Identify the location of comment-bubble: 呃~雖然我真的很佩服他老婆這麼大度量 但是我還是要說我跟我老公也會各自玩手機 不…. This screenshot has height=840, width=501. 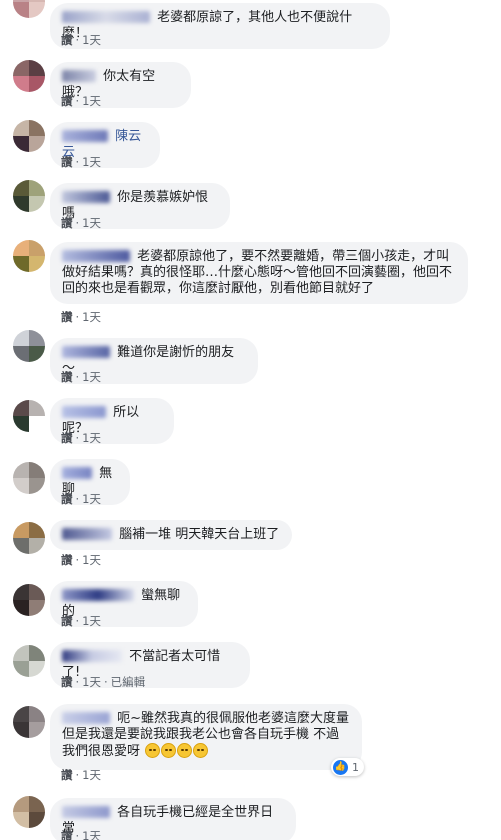
(206, 737).